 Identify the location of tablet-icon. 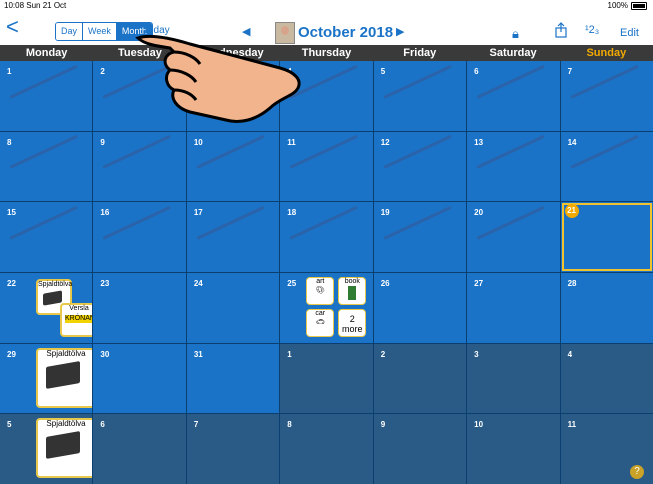
(65, 377).